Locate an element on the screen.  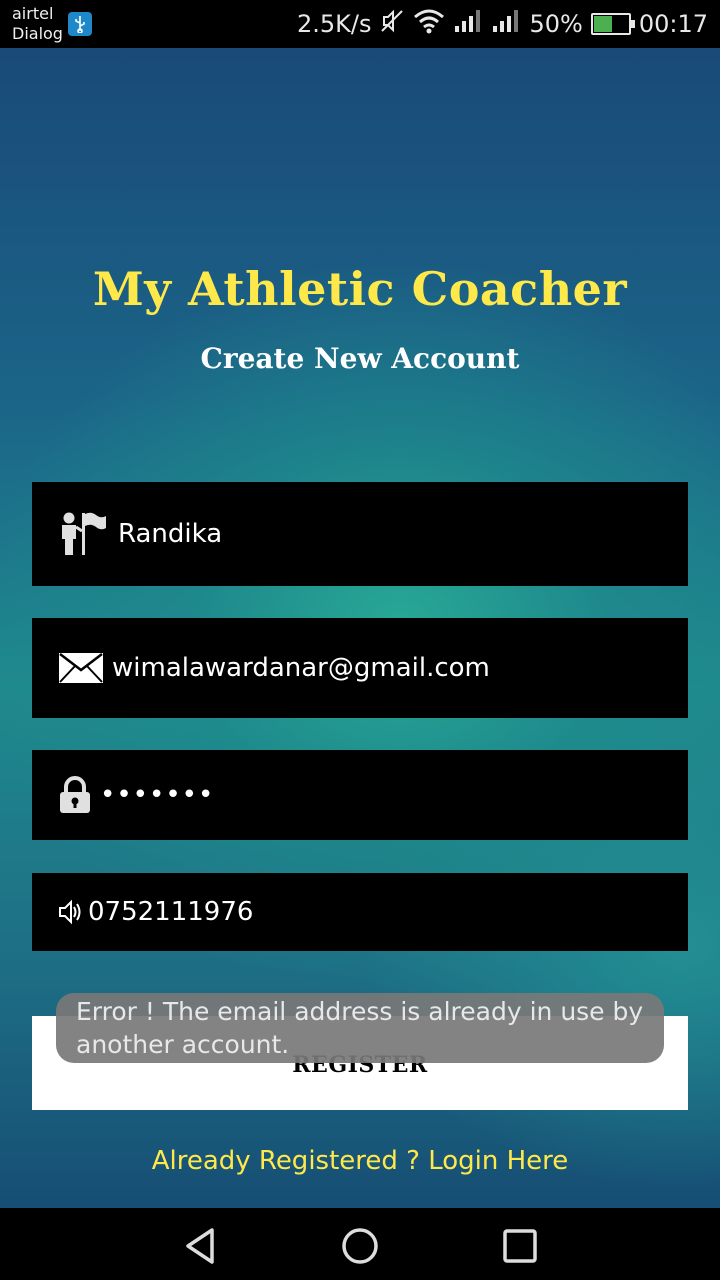
usb-icon is located at coordinates (80, 24).